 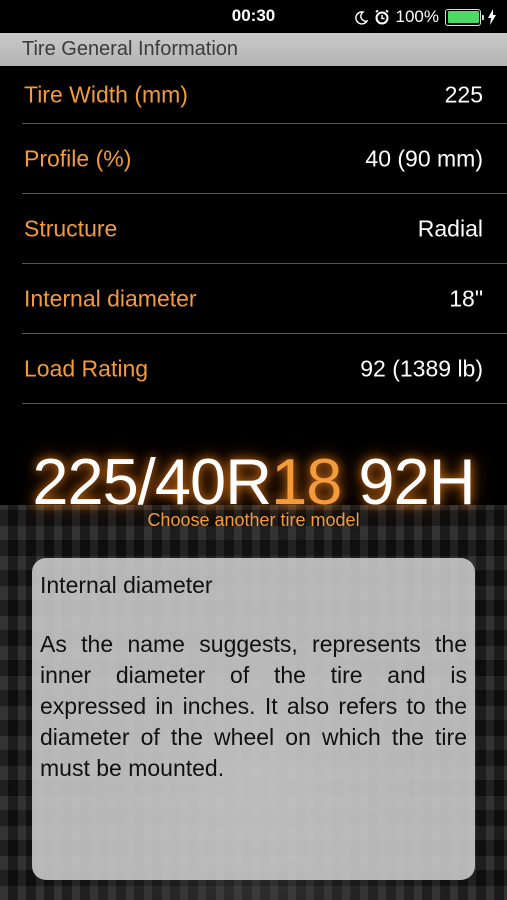 What do you see at coordinates (306, 481) in the screenshot?
I see `tire-code-highlight: 18` at bounding box center [306, 481].